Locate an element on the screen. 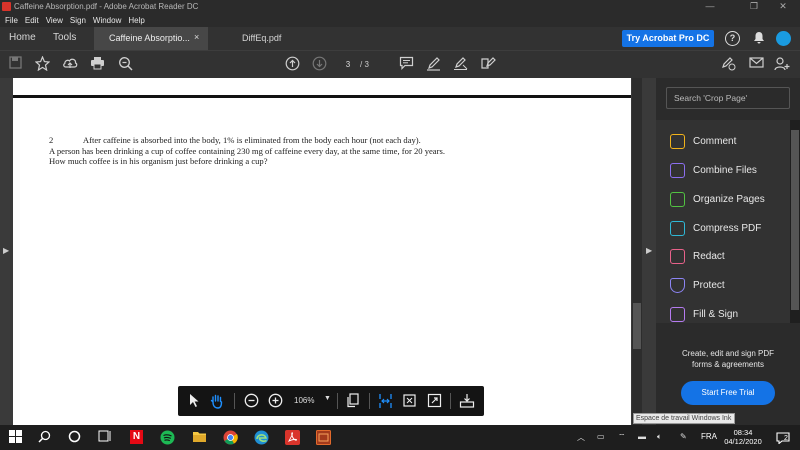 Image resolution: width=800 pixels, height=450 pixels. cloud-upload-icon is located at coordinates (70, 64).